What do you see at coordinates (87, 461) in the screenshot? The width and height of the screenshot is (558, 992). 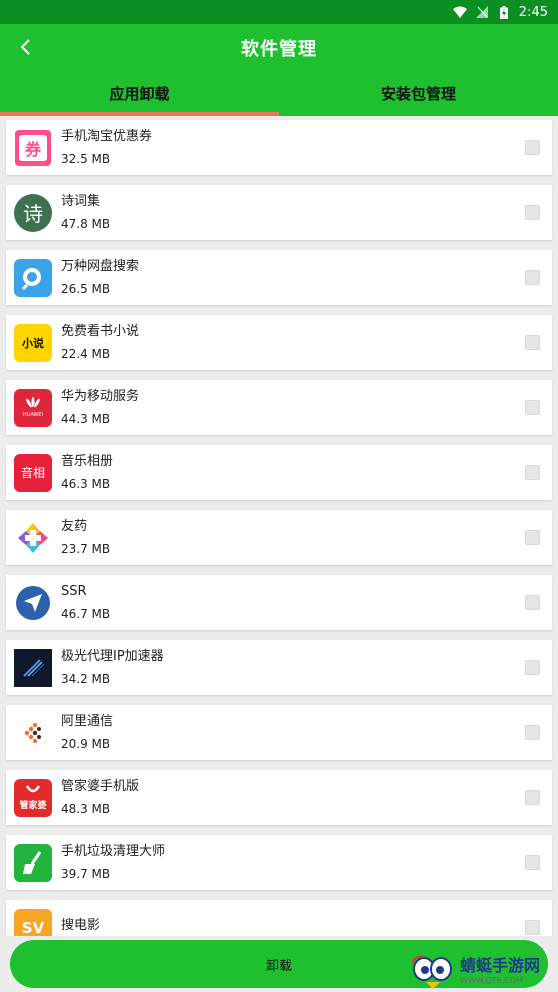 I see `app-name: 音乐相册` at bounding box center [87, 461].